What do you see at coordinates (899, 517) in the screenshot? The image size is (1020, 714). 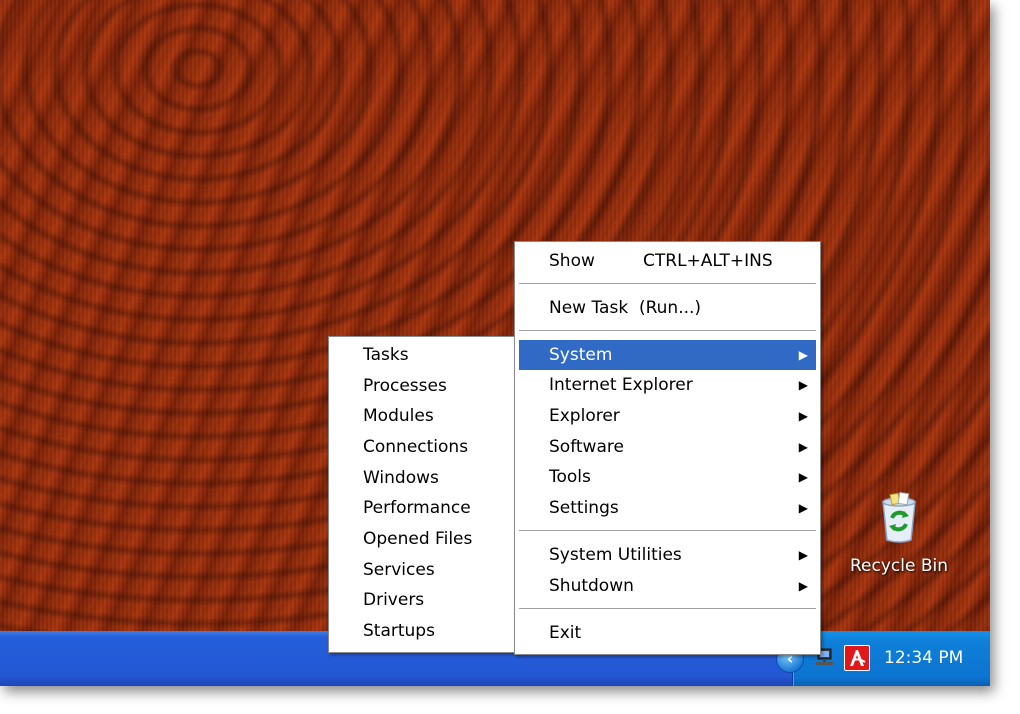 I see `recycle-bin-icon` at bounding box center [899, 517].